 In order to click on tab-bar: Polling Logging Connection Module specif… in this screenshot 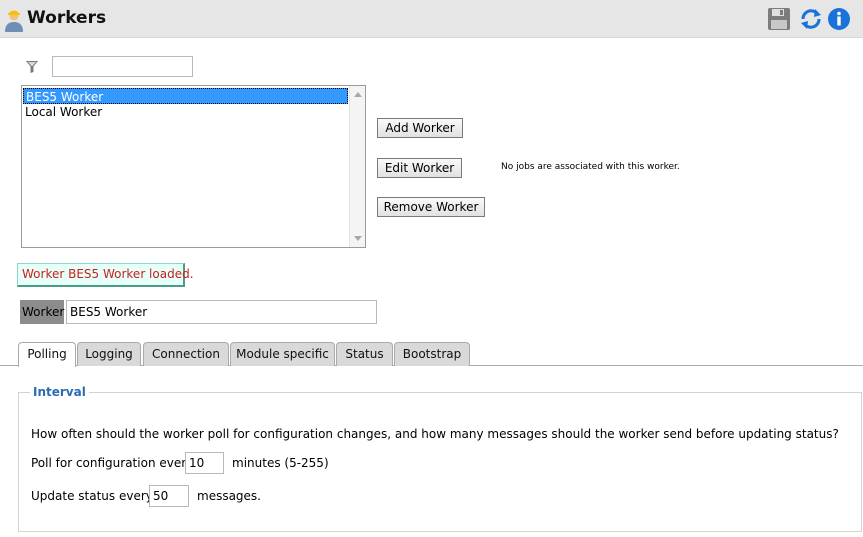, I will do `click(431, 354)`.